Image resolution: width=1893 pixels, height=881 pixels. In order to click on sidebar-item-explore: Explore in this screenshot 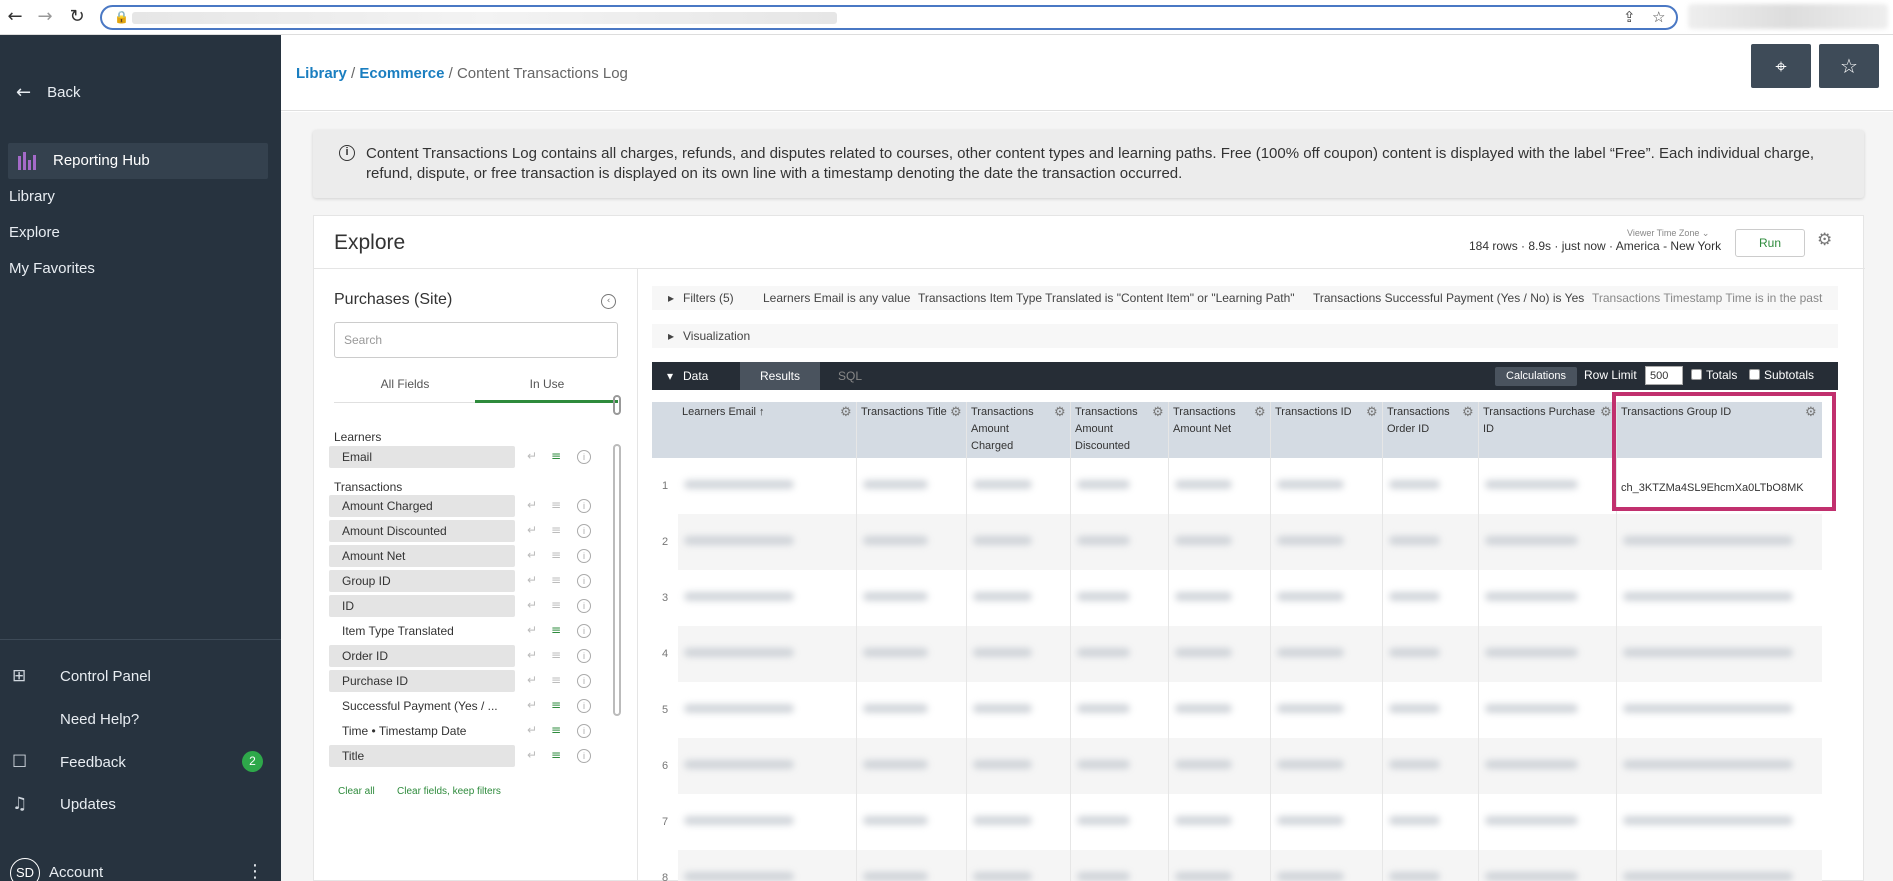, I will do `click(34, 232)`.